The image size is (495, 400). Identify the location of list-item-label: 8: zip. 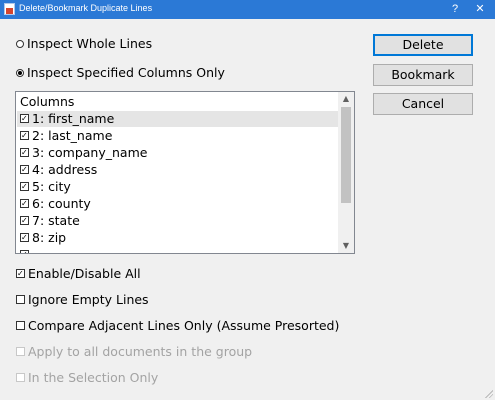
(49, 237).